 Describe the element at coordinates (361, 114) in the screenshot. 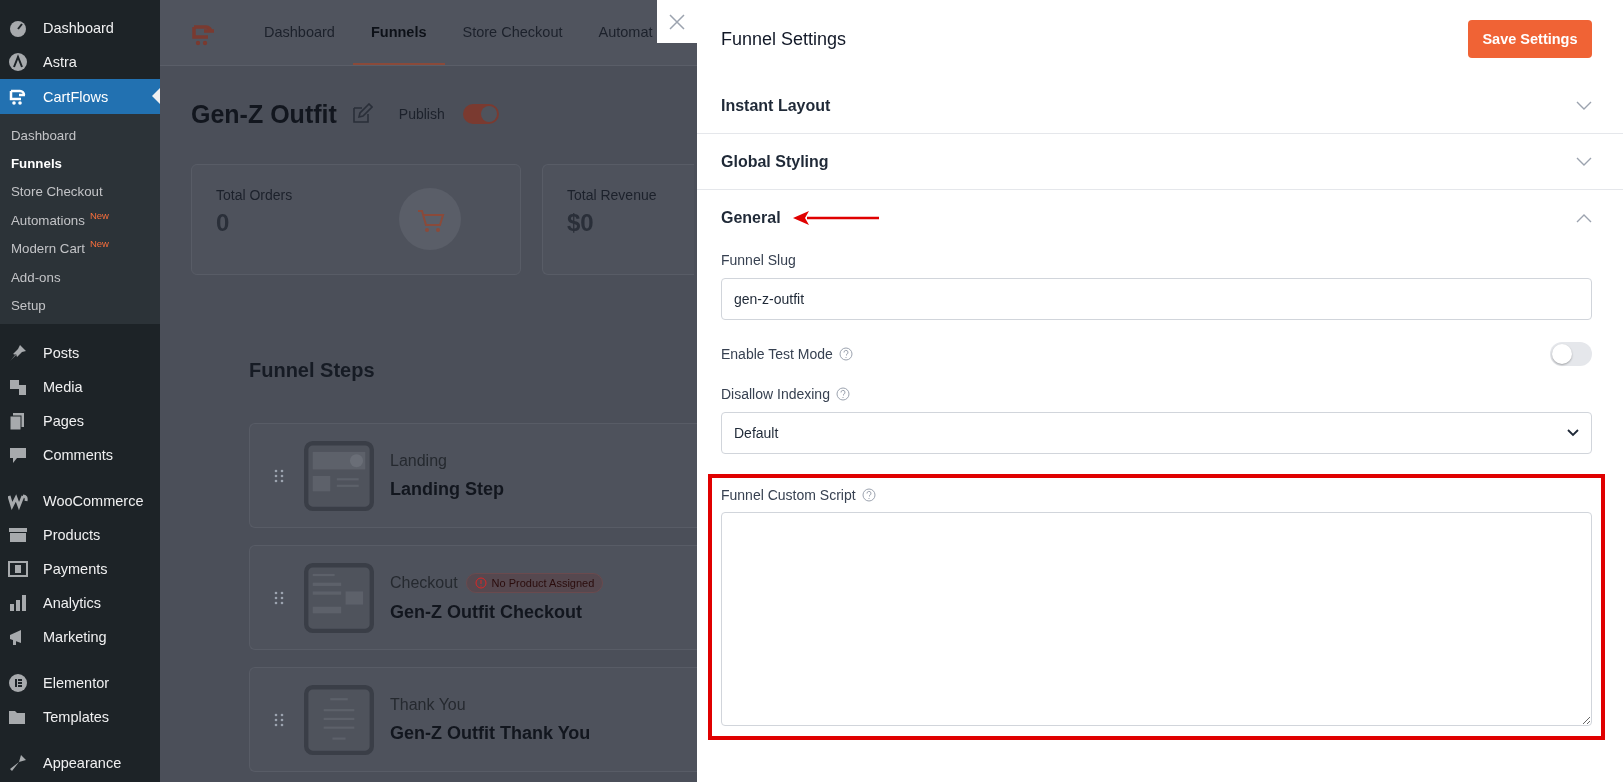

I see `edit-icon` at that location.